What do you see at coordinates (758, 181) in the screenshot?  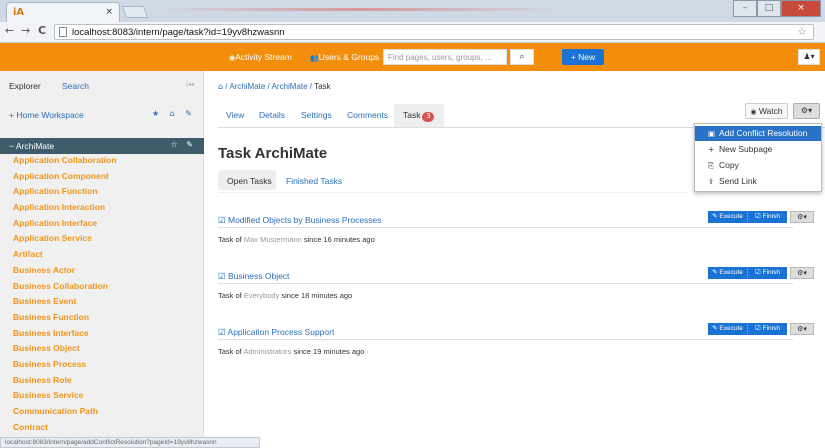 I see `menu-item-send-link: ⇪ Send Link` at bounding box center [758, 181].